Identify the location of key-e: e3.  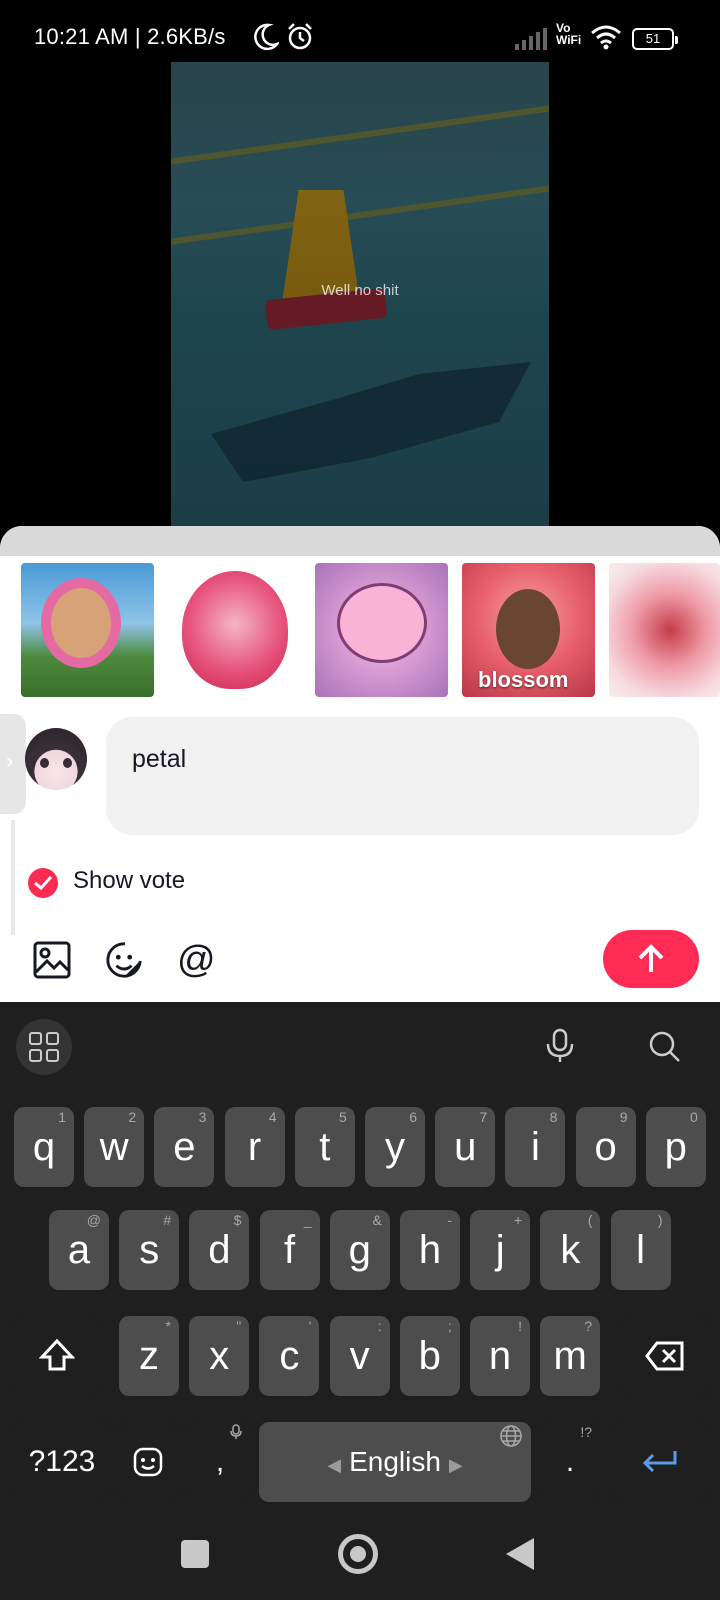
(184, 1147).